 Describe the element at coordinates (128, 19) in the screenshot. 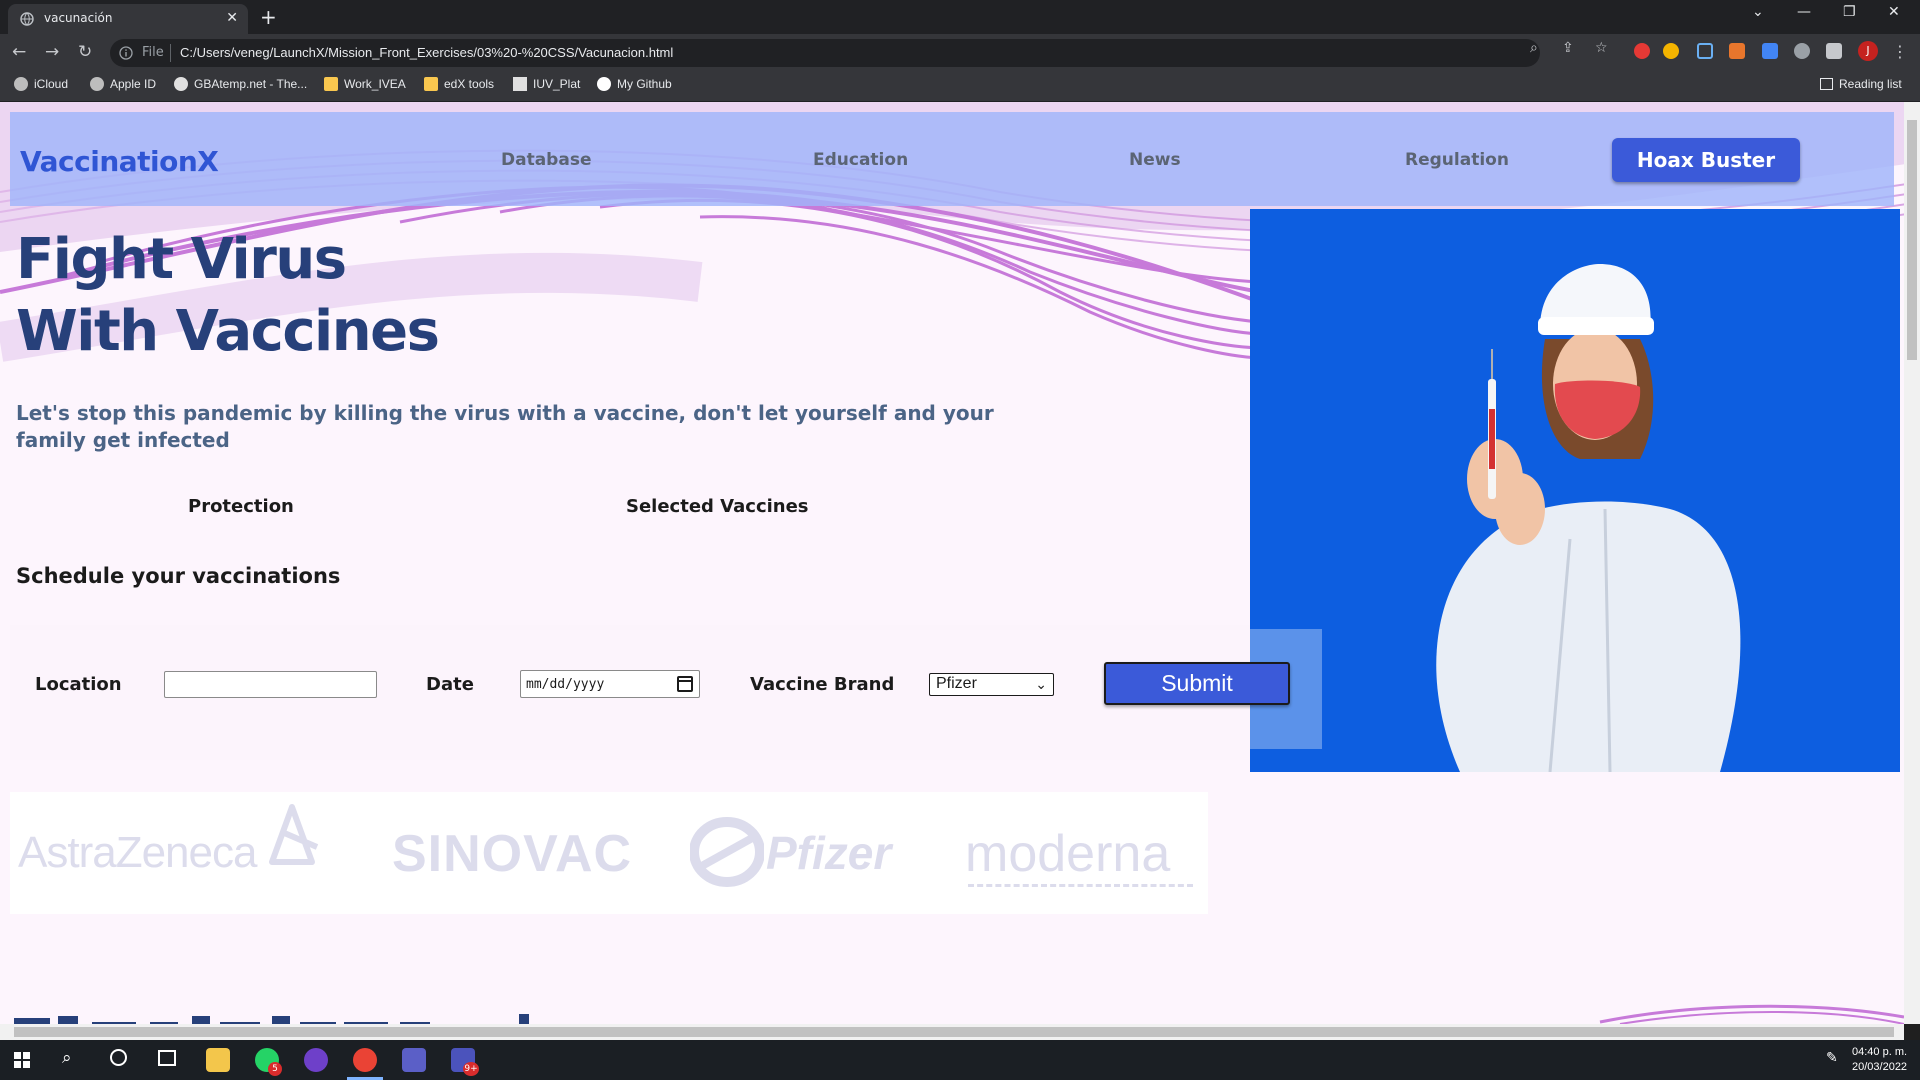

I see `browser-tab: vacunación ✕` at that location.